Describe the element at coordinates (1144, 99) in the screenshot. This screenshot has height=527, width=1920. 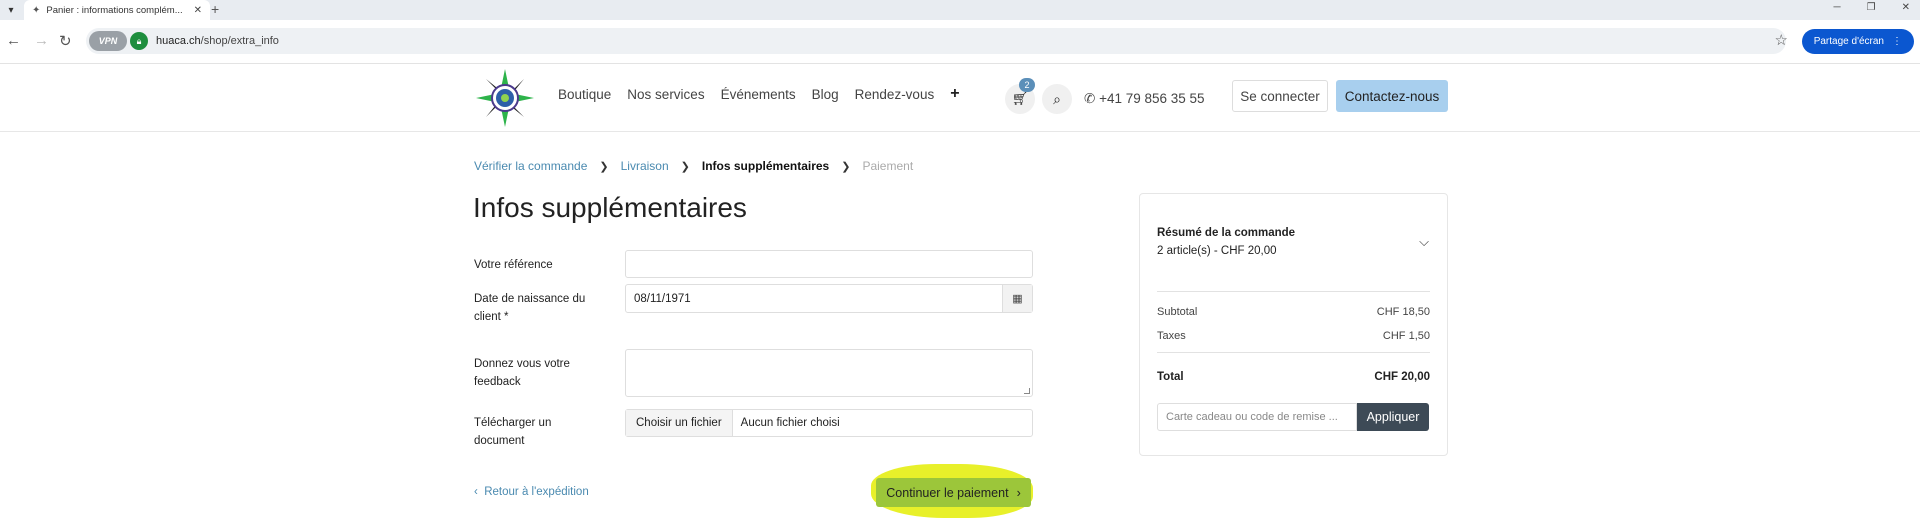
I see `phone-link: ✆ +41 79 856 35 55` at that location.